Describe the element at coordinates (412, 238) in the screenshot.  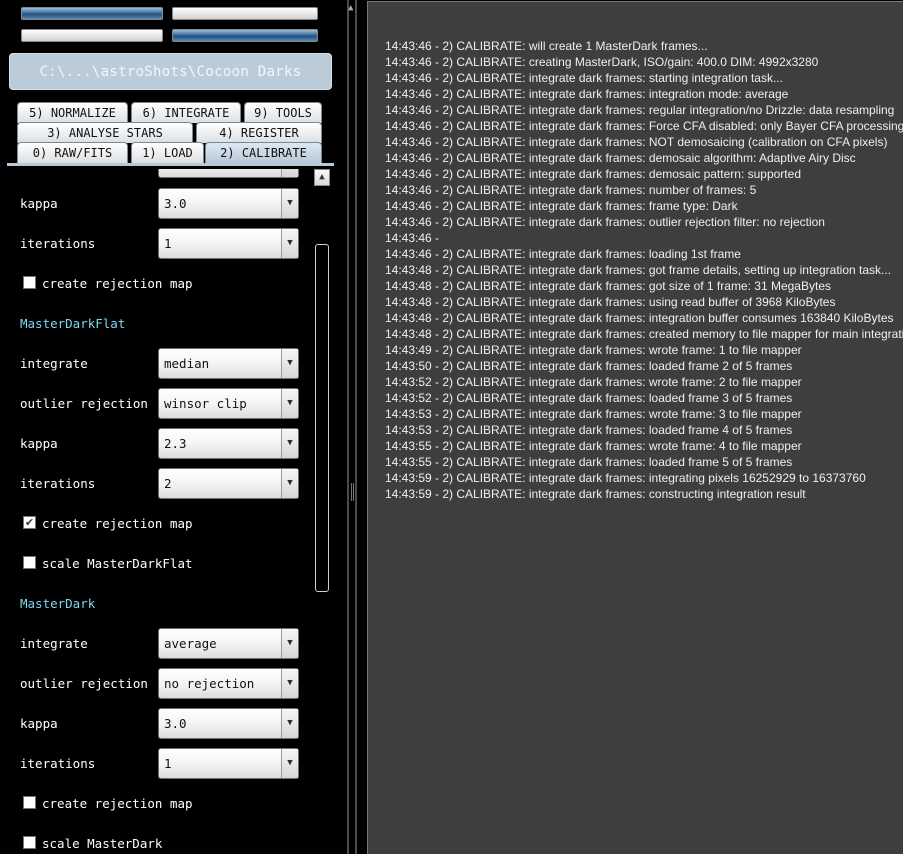
I see `log-line: 14:43:46 -` at that location.